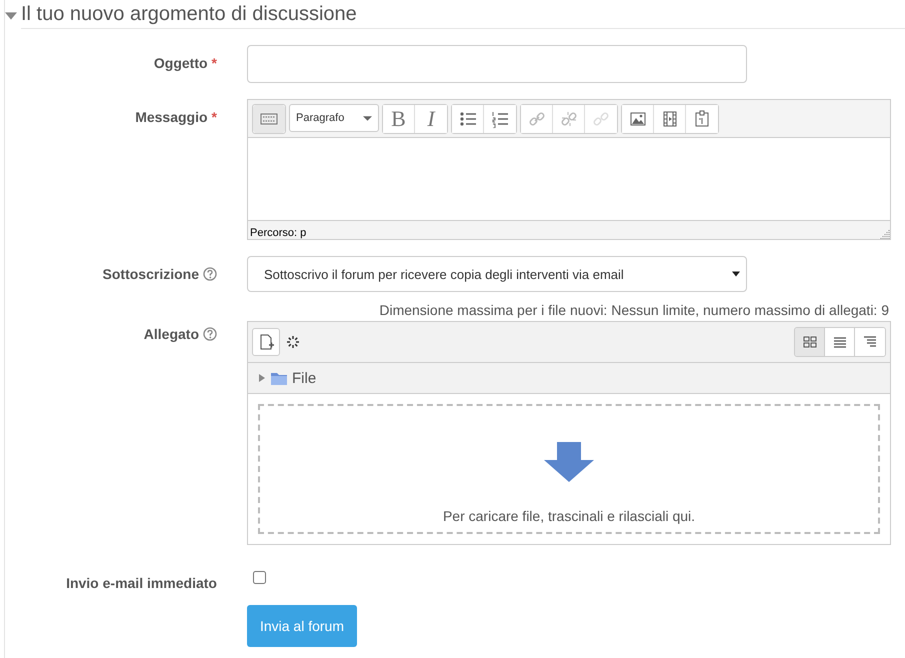 The height and width of the screenshot is (658, 905). Describe the element at coordinates (293, 342) in the screenshot. I see `loading-spinner-icon` at that location.